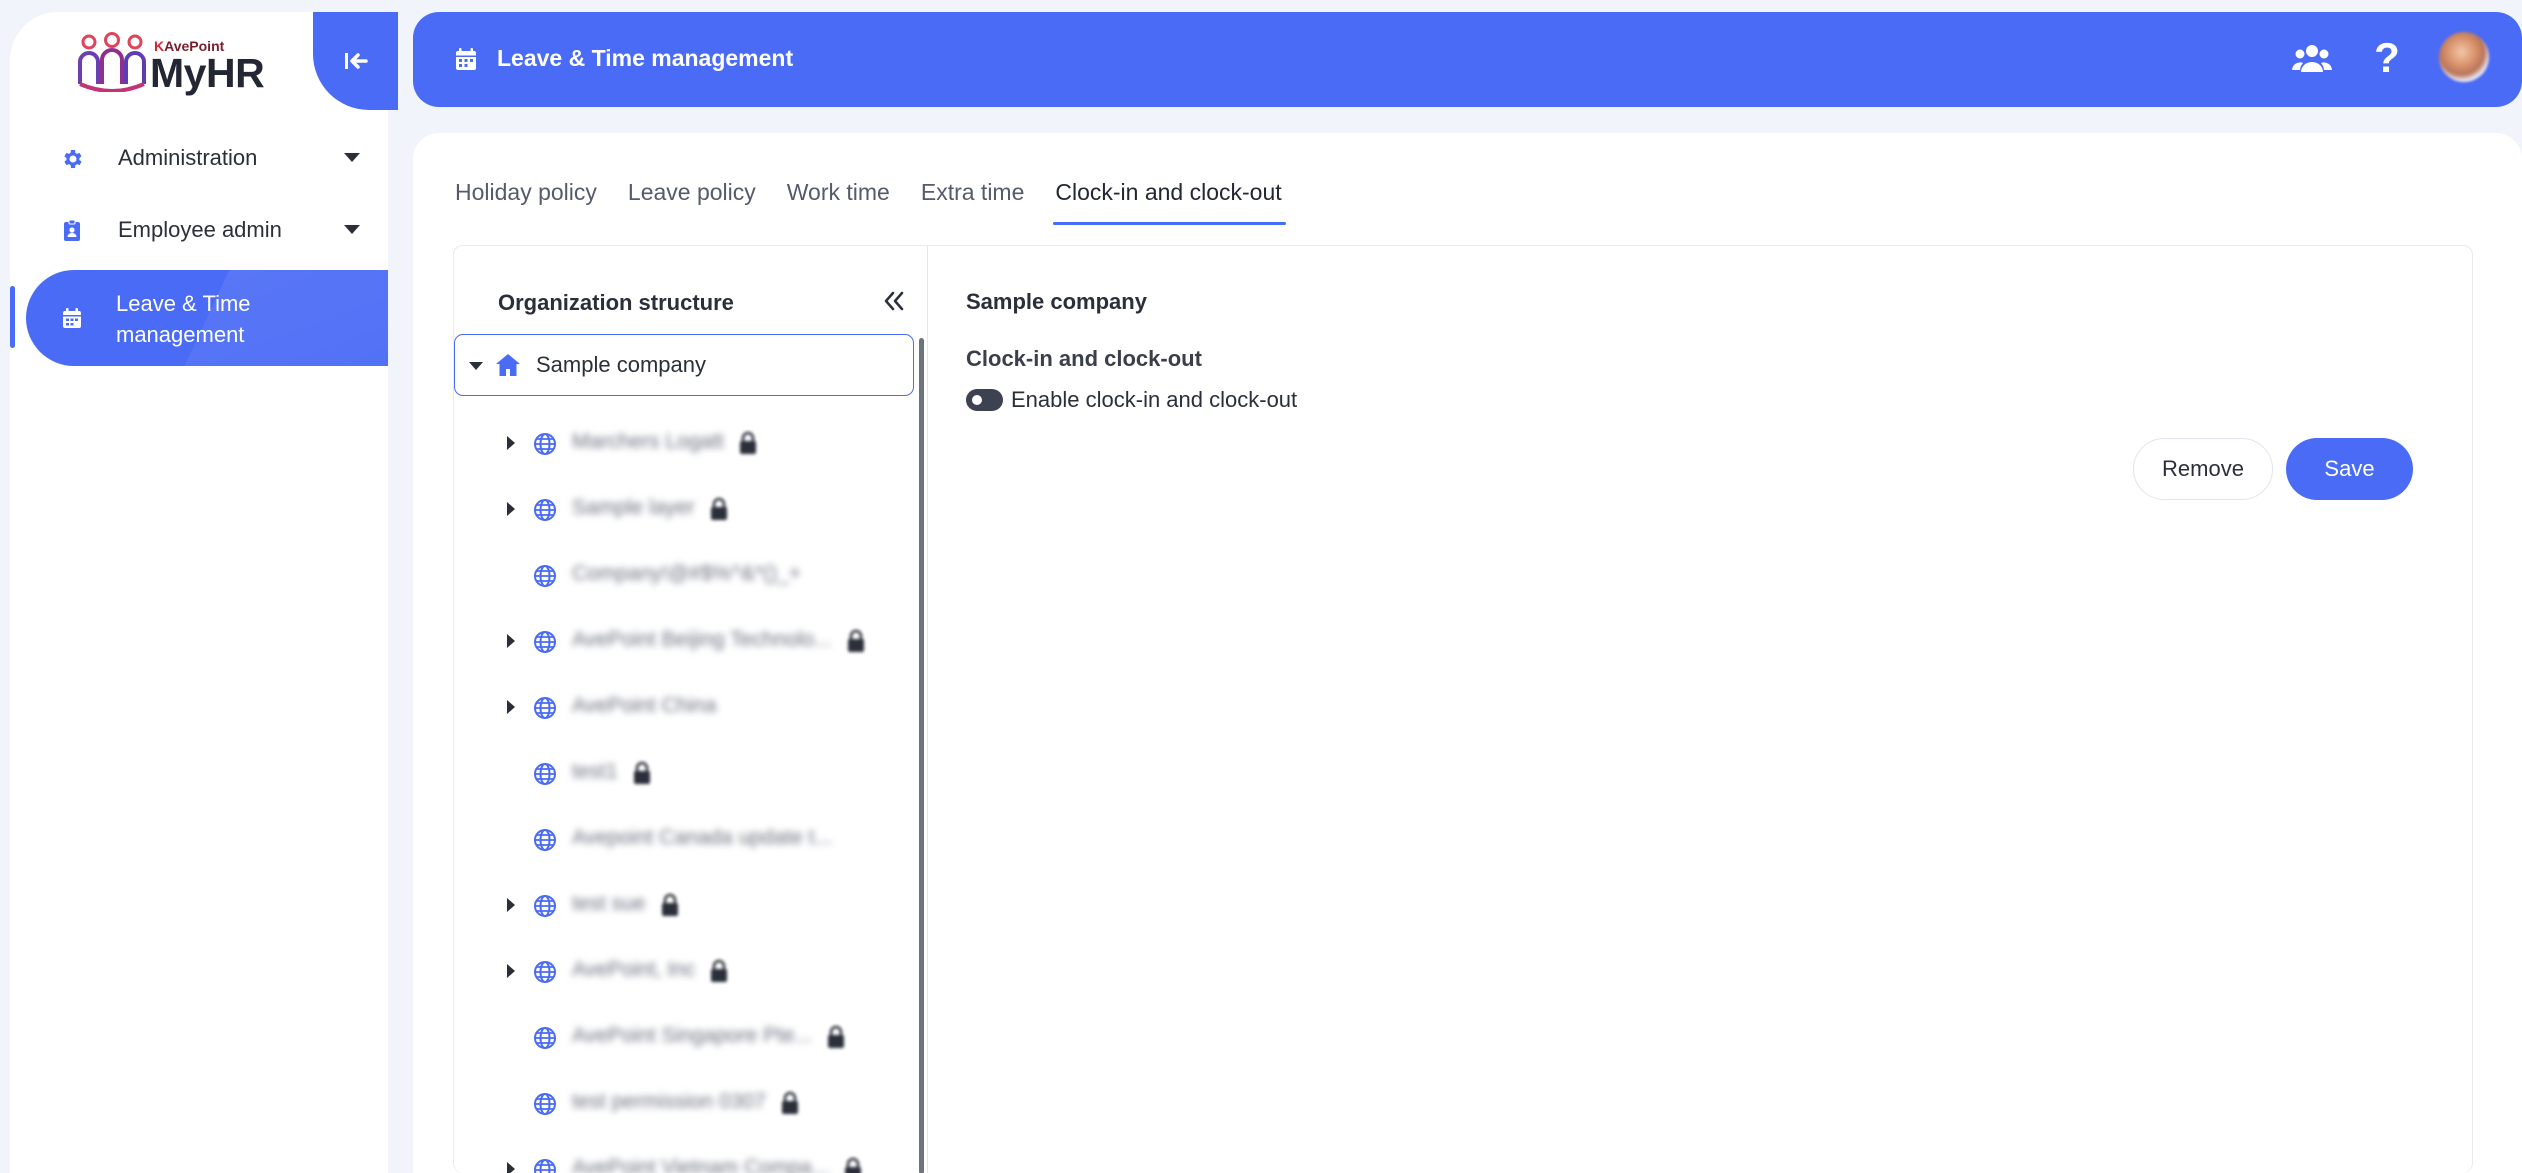 The image size is (2522, 1173). Describe the element at coordinates (12, 317) in the screenshot. I see `active-indicator` at that location.